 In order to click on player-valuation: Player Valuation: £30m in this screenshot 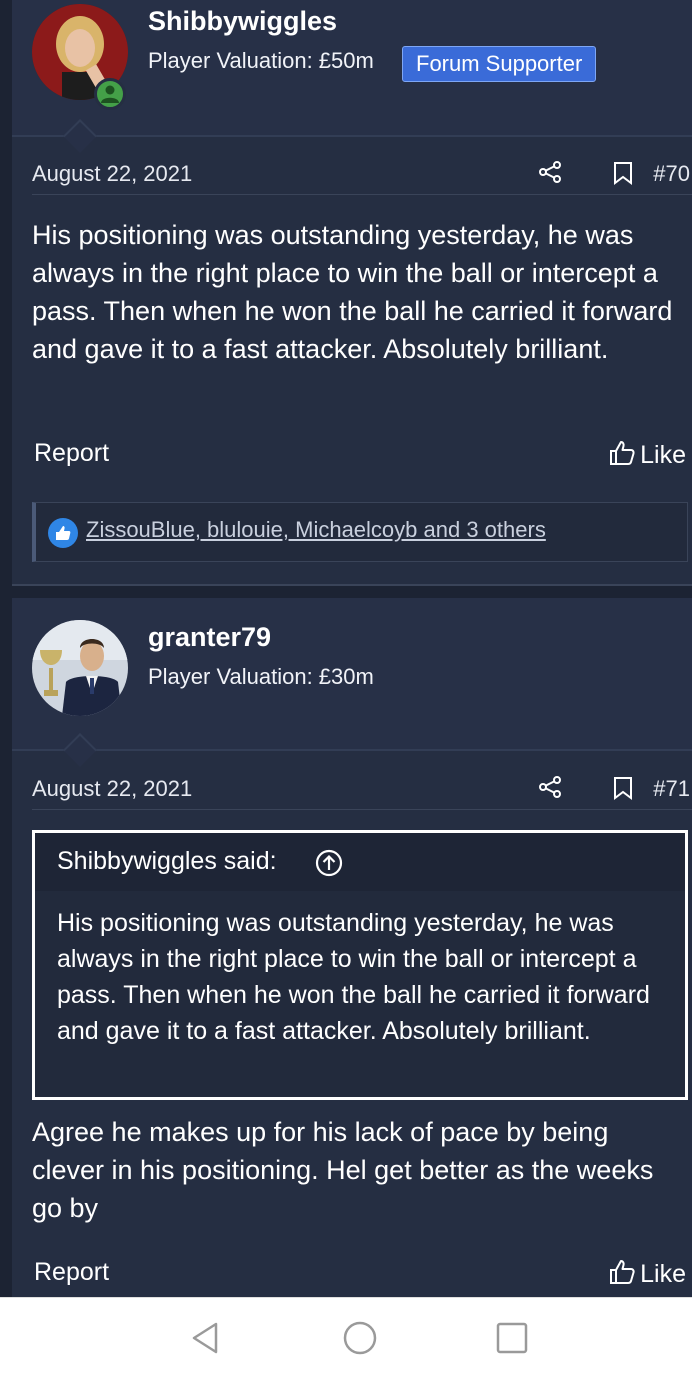, I will do `click(261, 676)`.